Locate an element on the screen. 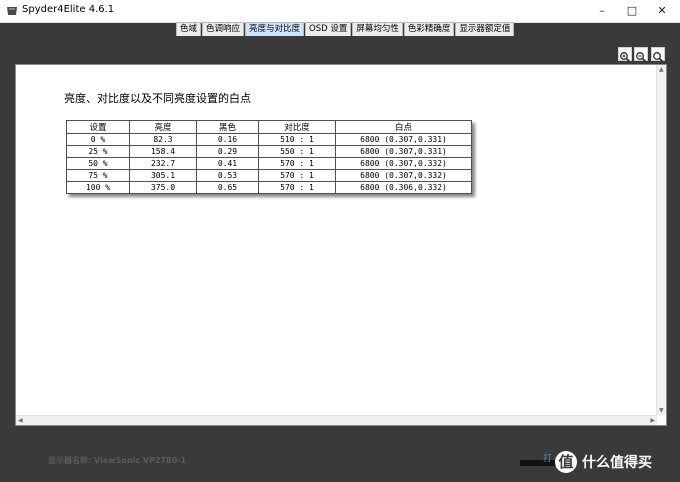 This screenshot has height=482, width=680. maximize-icon: □ is located at coordinates (632, 10).